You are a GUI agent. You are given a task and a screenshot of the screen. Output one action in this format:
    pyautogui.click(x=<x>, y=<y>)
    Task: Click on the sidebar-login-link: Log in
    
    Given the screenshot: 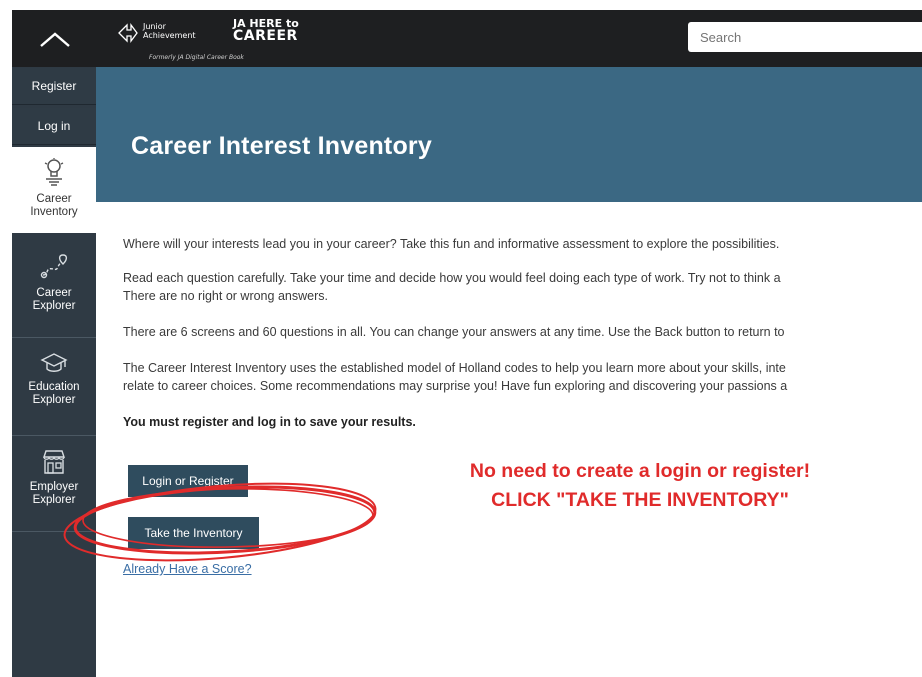 What is the action you would take?
    pyautogui.click(x=54, y=126)
    